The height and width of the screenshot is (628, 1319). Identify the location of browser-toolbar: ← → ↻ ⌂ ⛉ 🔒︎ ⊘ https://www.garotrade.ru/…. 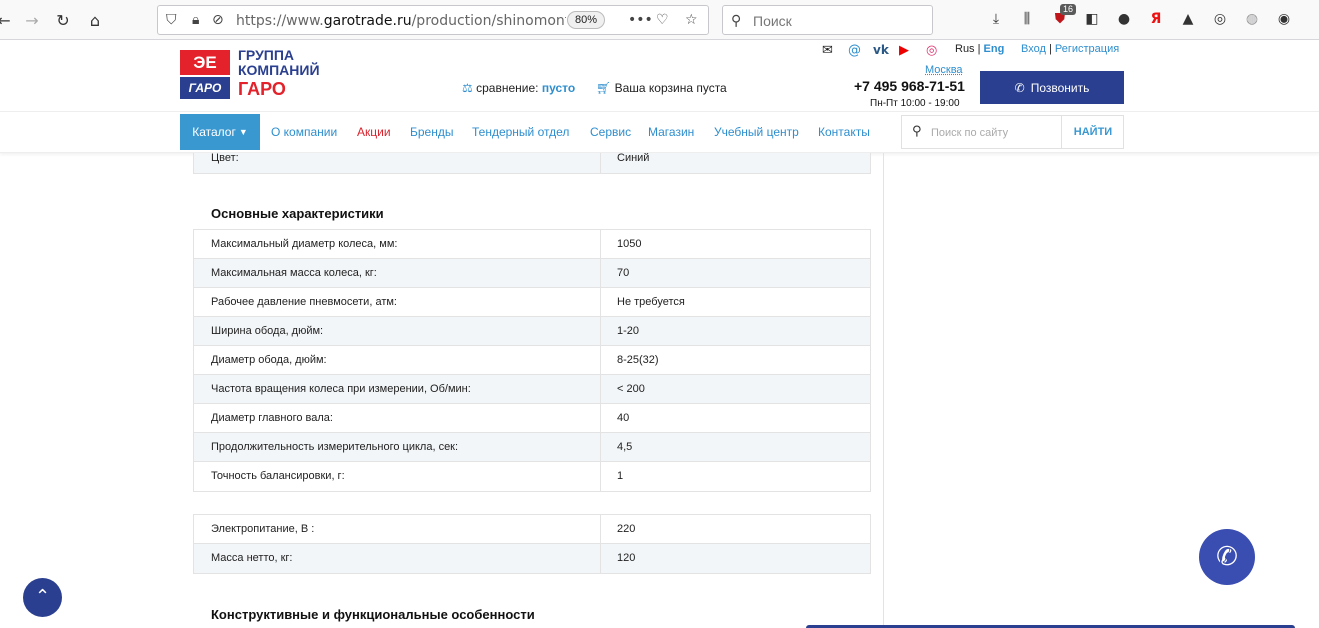
(659, 20).